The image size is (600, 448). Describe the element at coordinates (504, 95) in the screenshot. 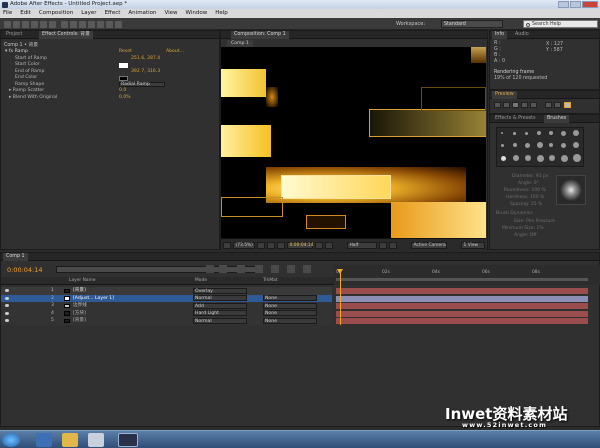

I see `tab-preview: Preview` at that location.